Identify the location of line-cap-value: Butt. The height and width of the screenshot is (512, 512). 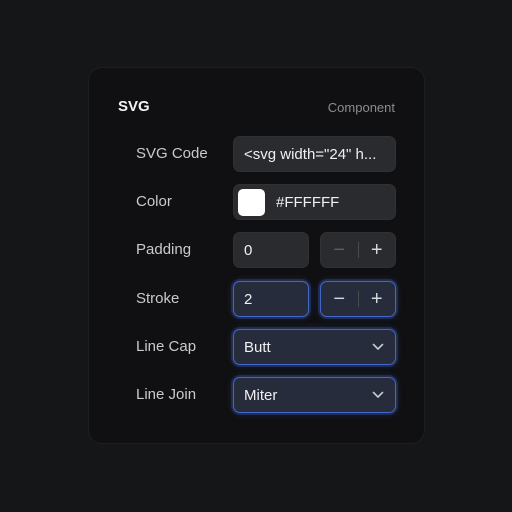
(257, 347).